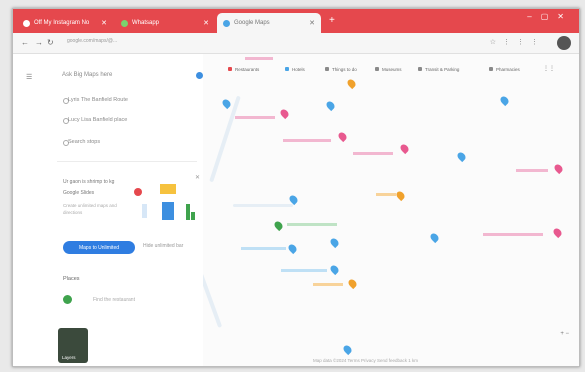 This screenshot has width=585, height=372. I want to click on chip-label: Things to do, so click(344, 69).